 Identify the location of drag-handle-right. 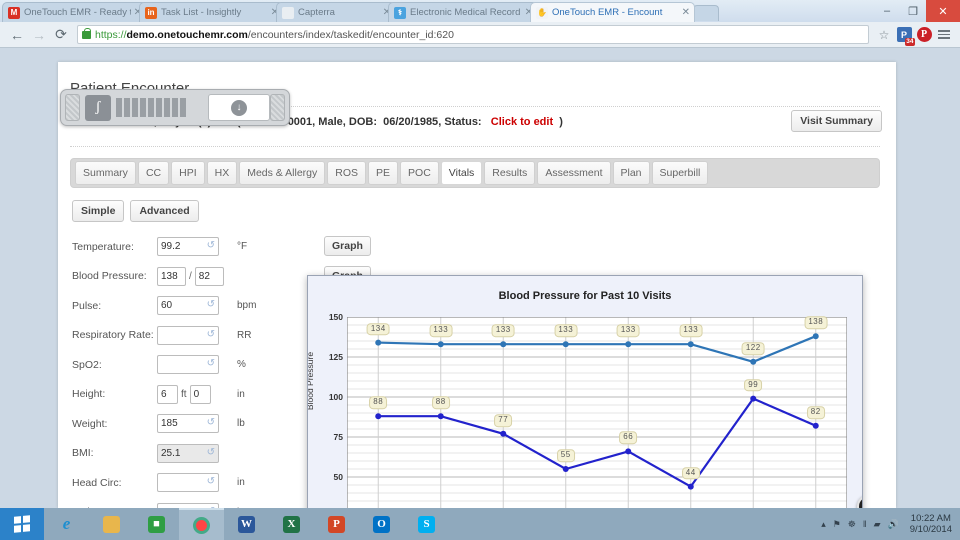
(277, 107).